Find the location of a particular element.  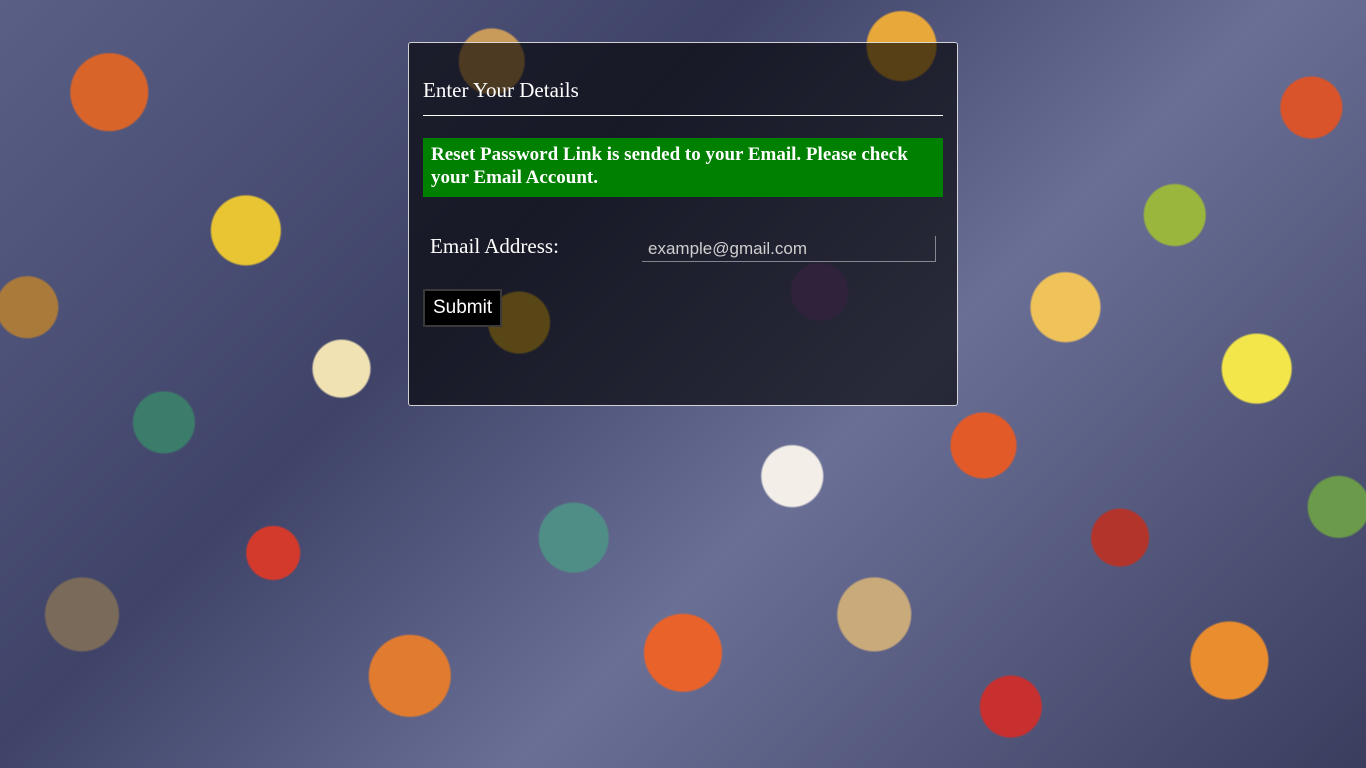

email-label: Email Address: is located at coordinates (494, 245).